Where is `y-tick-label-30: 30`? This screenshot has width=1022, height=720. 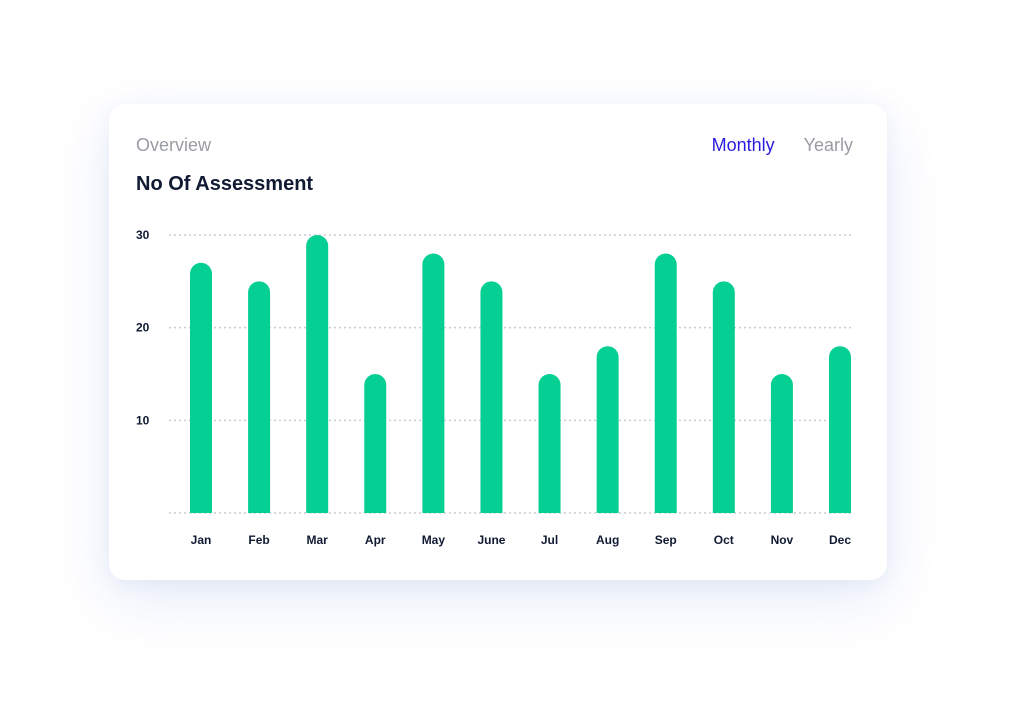
y-tick-label-30: 30 is located at coordinates (143, 235).